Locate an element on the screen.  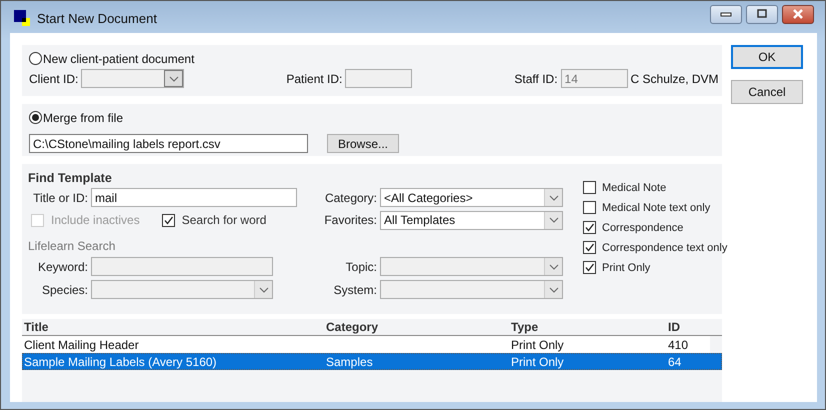
checkbox-label: Medical Note text only is located at coordinates (656, 208).